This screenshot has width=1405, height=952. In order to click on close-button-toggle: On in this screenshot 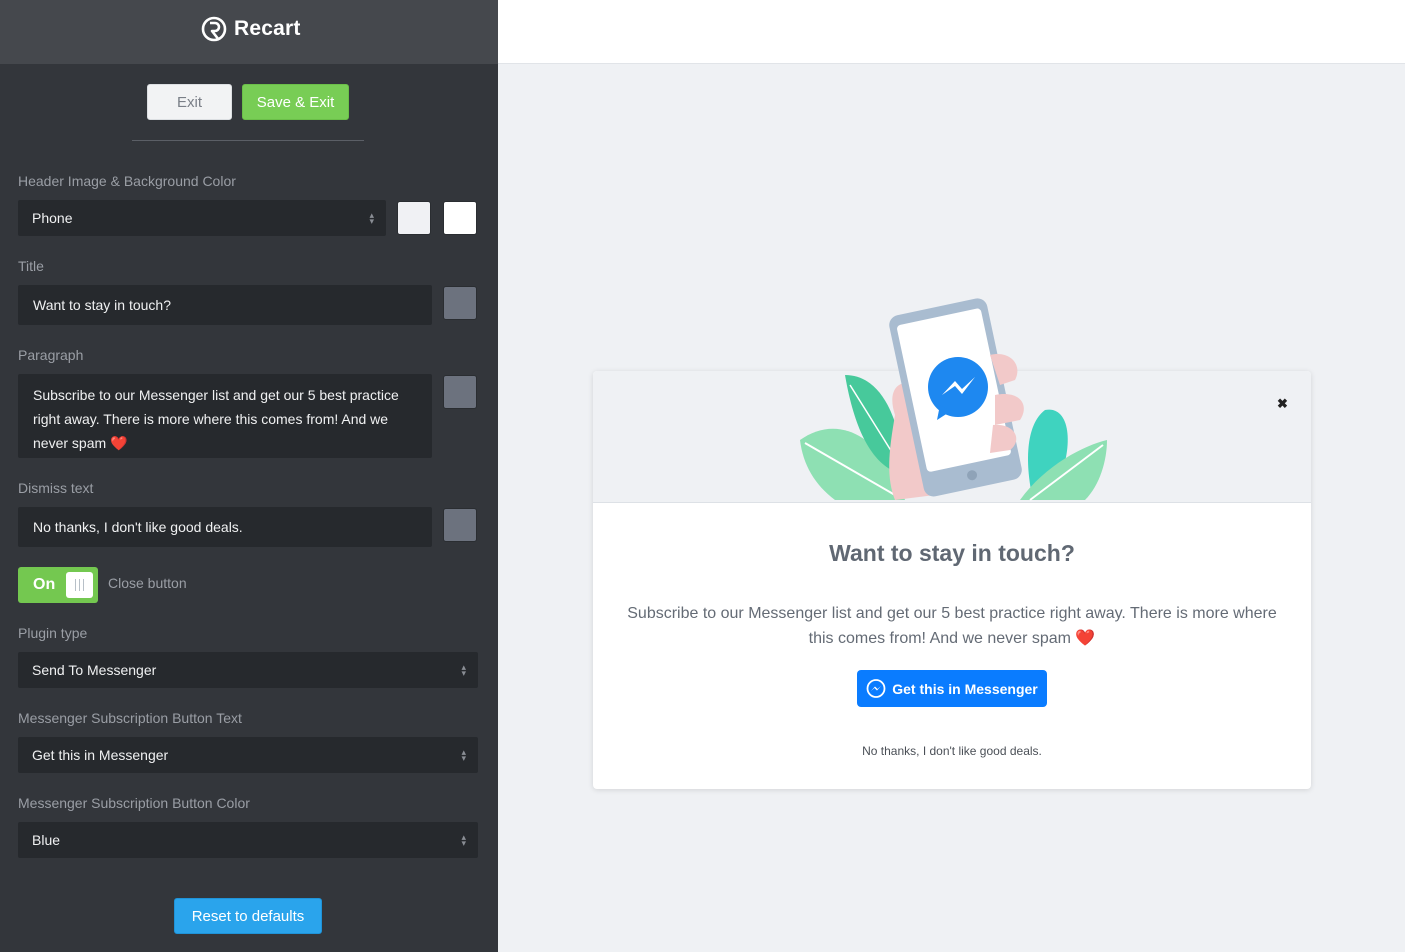, I will do `click(58, 585)`.